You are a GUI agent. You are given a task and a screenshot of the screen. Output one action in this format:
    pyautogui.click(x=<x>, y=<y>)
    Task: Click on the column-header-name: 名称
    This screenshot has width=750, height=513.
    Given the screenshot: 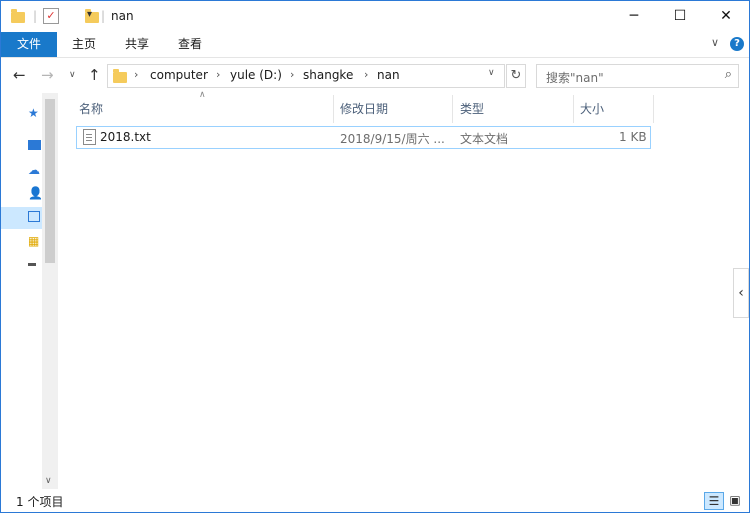 What is the action you would take?
    pyautogui.click(x=91, y=108)
    